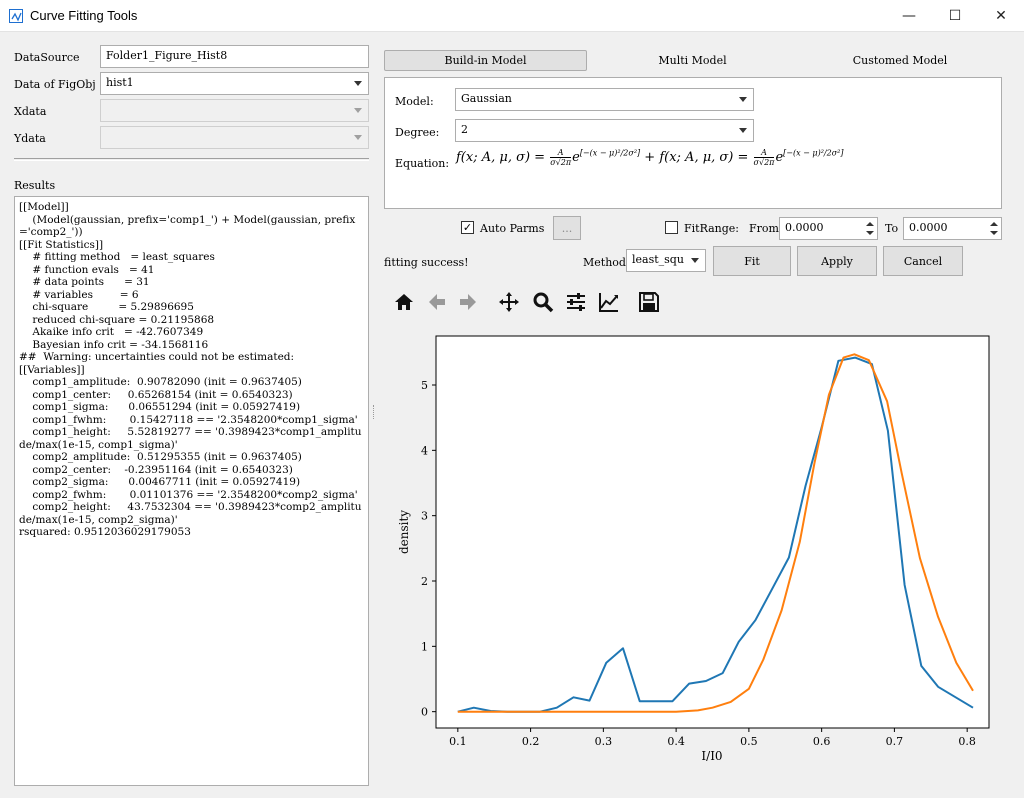 The height and width of the screenshot is (798, 1024). Describe the element at coordinates (486, 98) in the screenshot. I see `model-value: Gaussian` at that location.